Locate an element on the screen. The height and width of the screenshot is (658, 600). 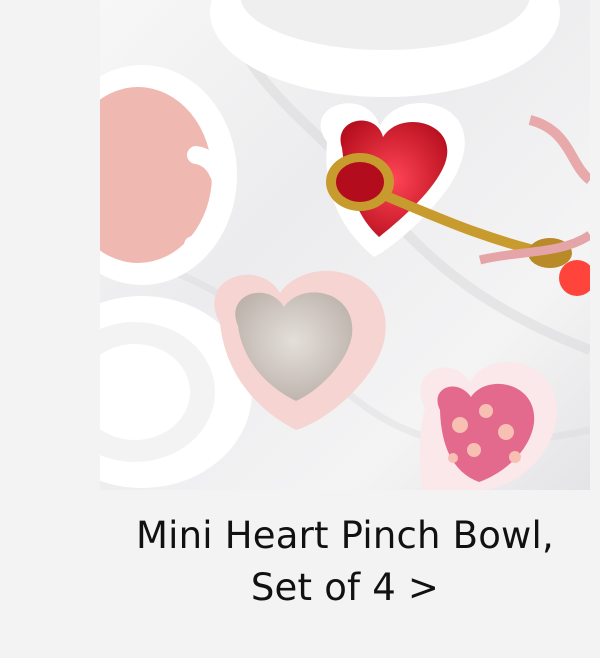
product-title-line-1: Mini Heart Pinch Bowl, is located at coordinates (345, 535).